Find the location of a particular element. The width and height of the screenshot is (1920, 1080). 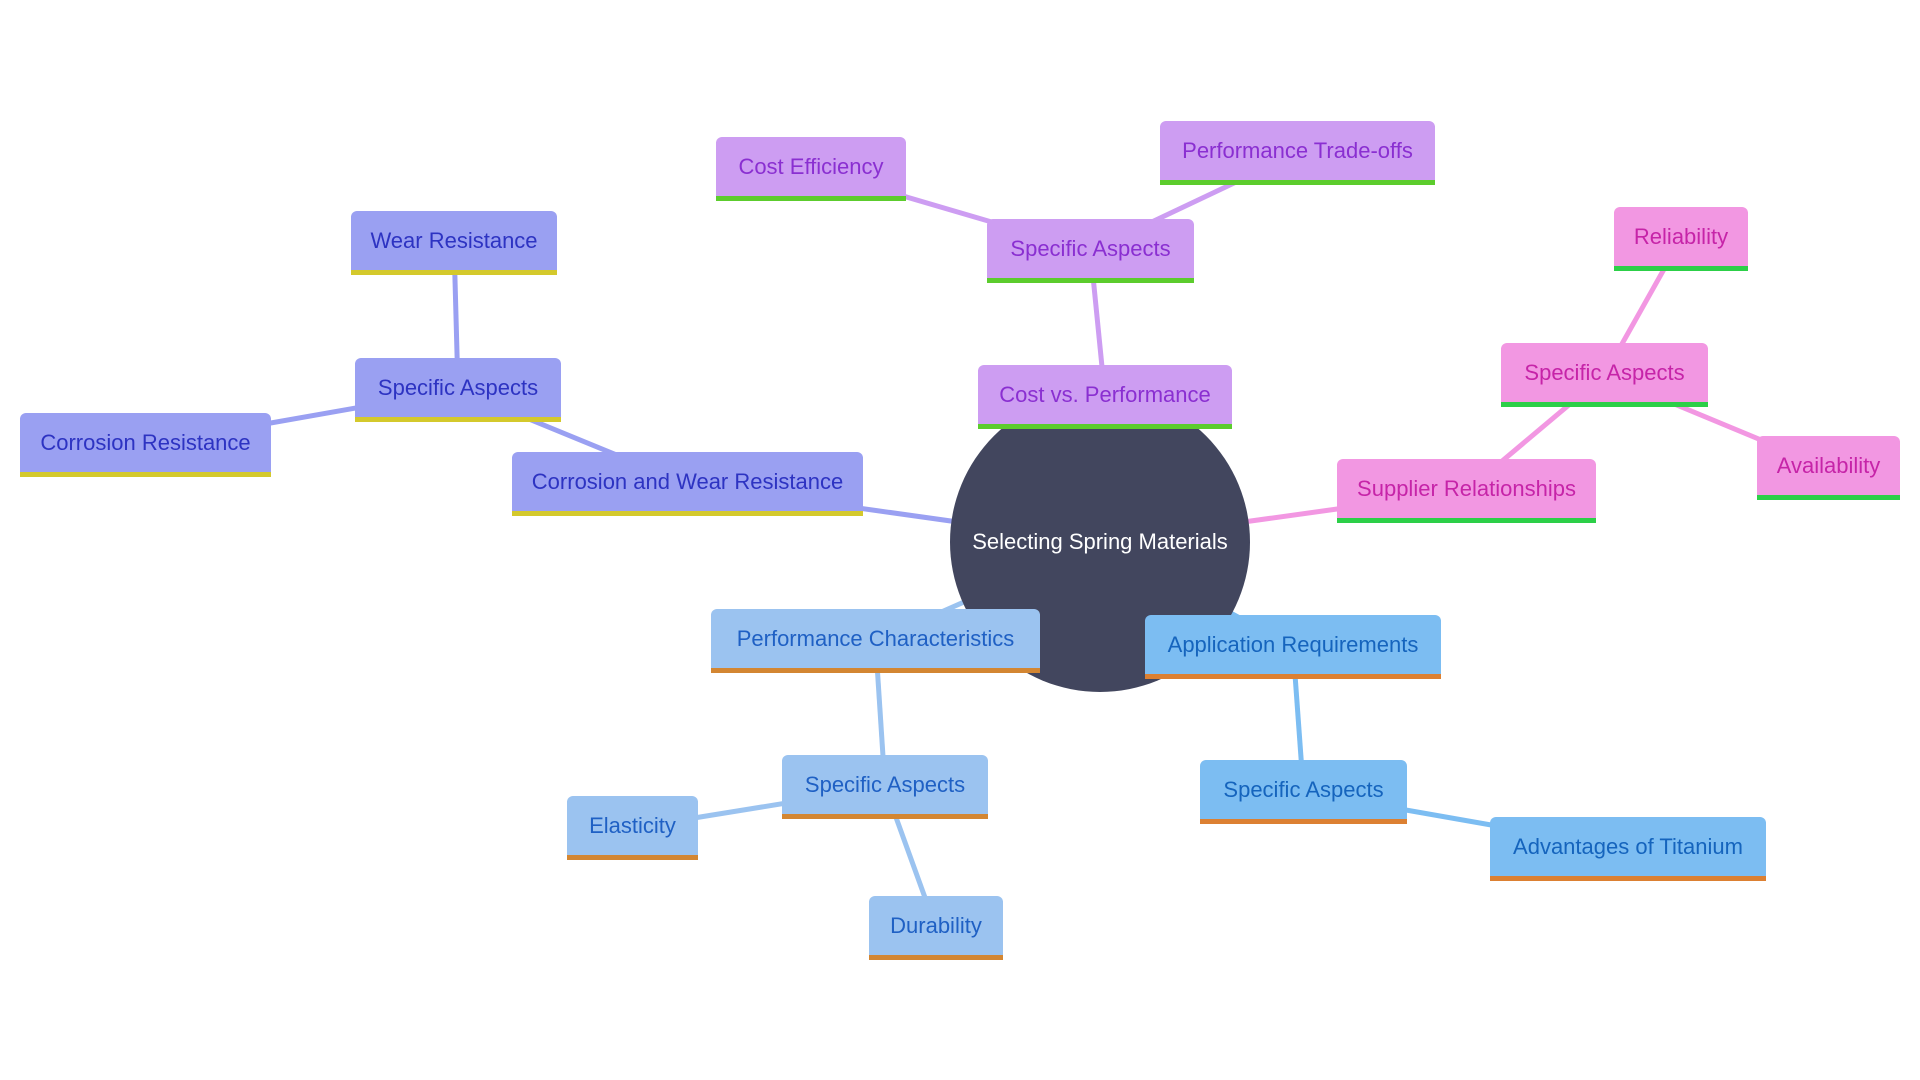

node-label: Reliability is located at coordinates (1681, 236).